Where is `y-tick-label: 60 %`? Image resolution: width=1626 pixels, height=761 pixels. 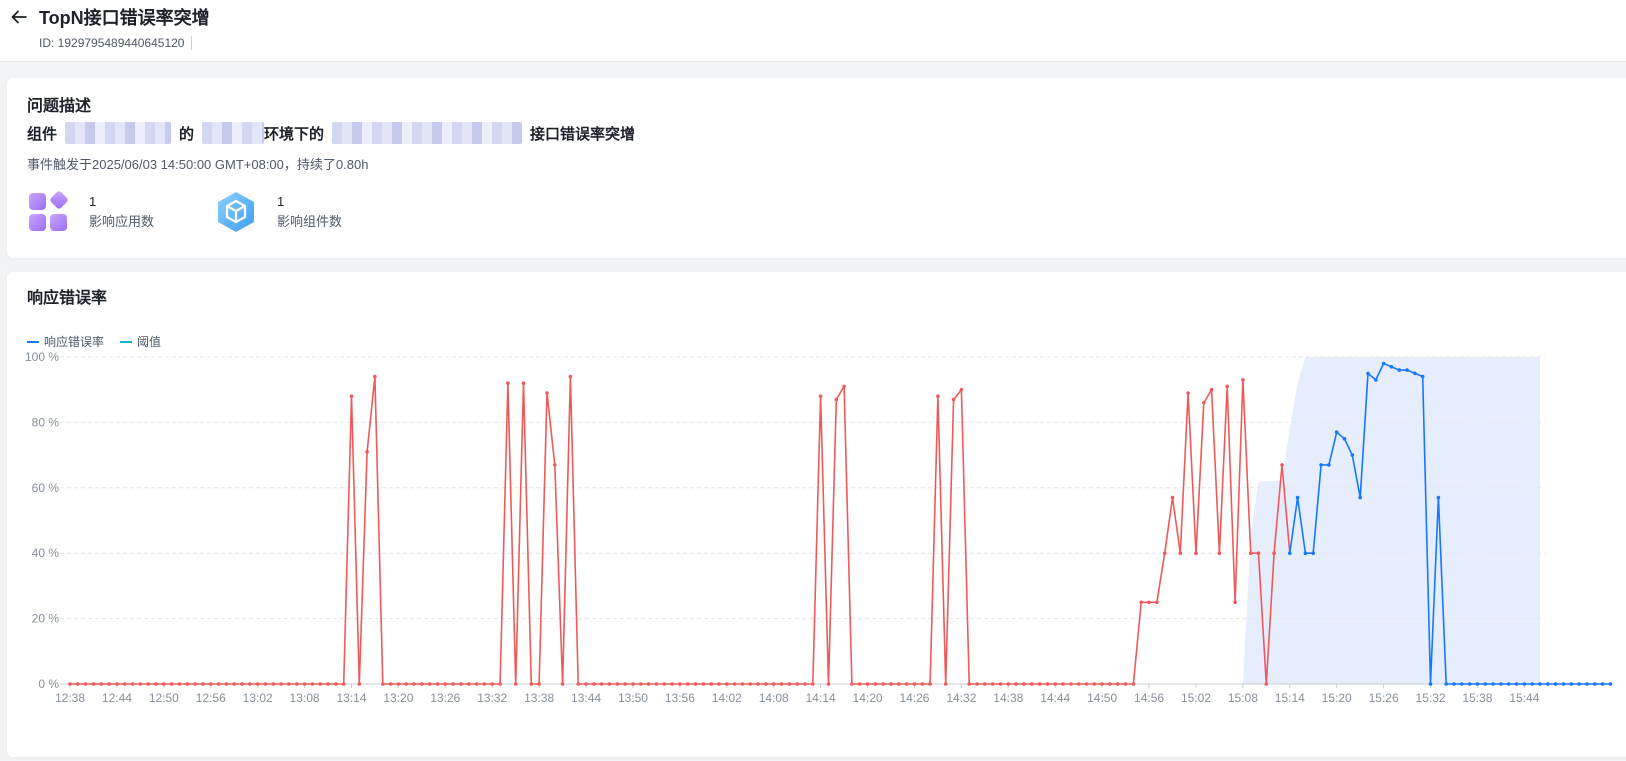 y-tick-label: 60 % is located at coordinates (46, 488).